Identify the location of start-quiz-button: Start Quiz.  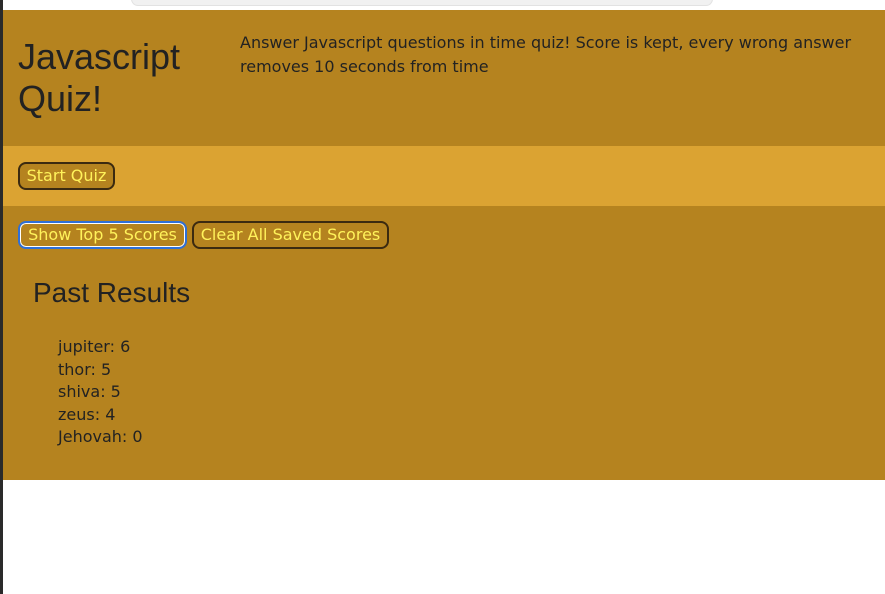
(66, 176).